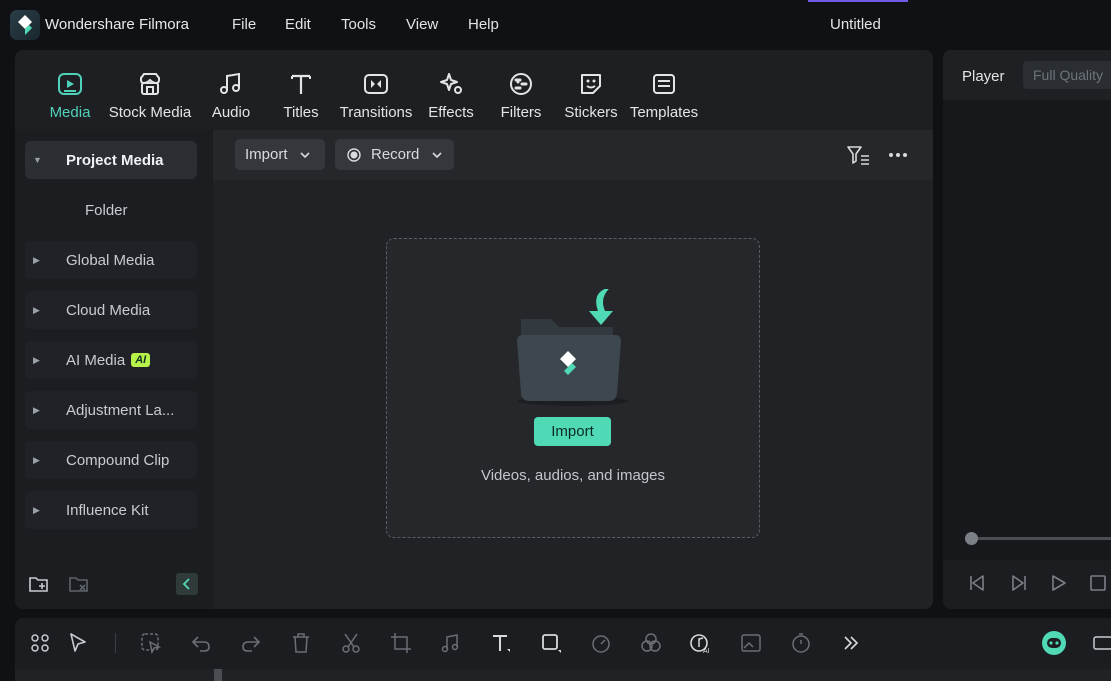 The height and width of the screenshot is (681, 1111). What do you see at coordinates (70, 84) in the screenshot?
I see `media-icon` at bounding box center [70, 84].